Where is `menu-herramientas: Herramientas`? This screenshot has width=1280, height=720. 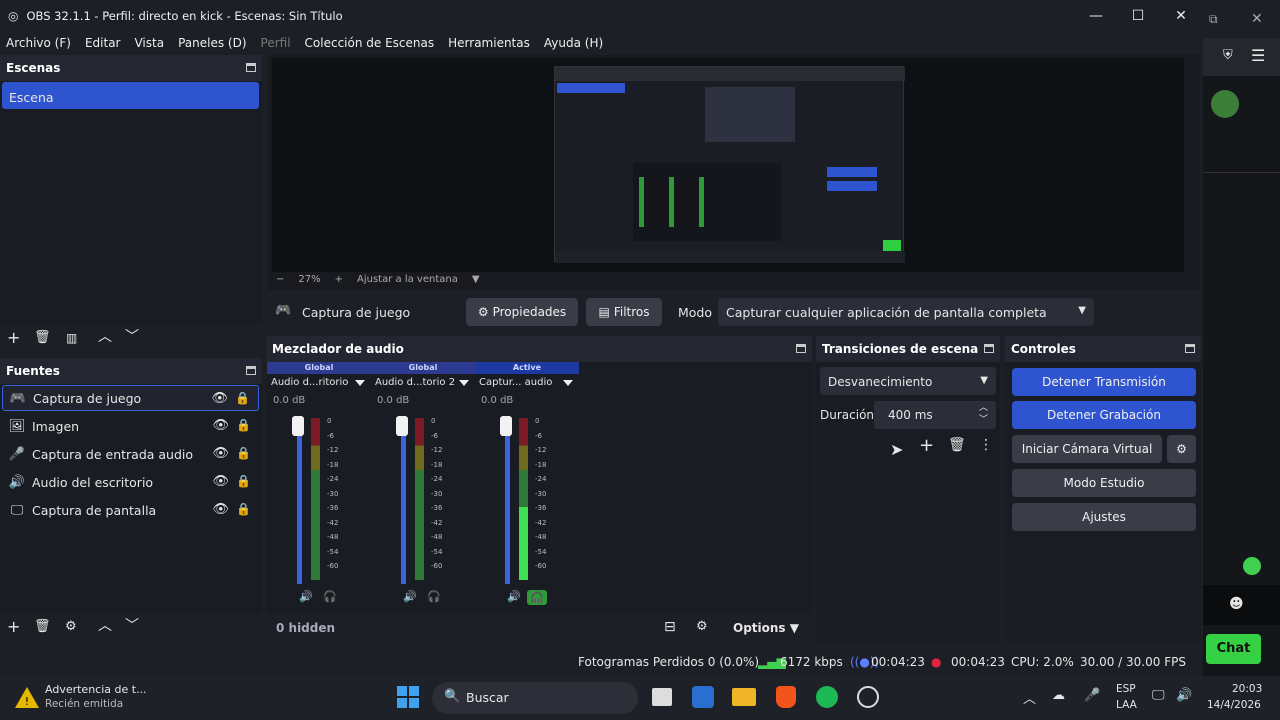 menu-herramientas: Herramientas is located at coordinates (489, 43).